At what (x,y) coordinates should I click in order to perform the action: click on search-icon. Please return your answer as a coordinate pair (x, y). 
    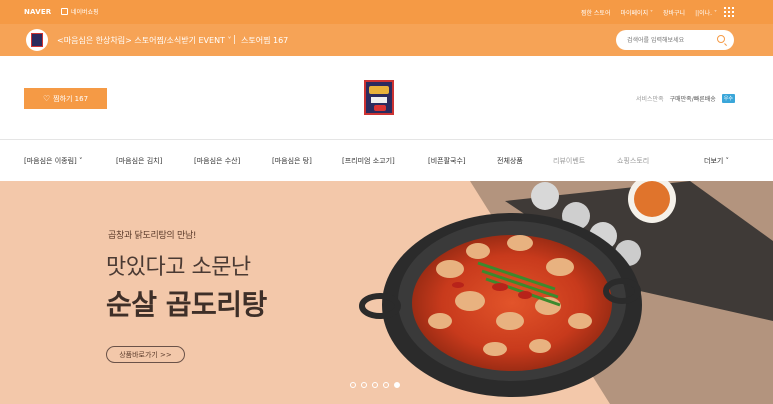
    Looking at the image, I should click on (721, 39).